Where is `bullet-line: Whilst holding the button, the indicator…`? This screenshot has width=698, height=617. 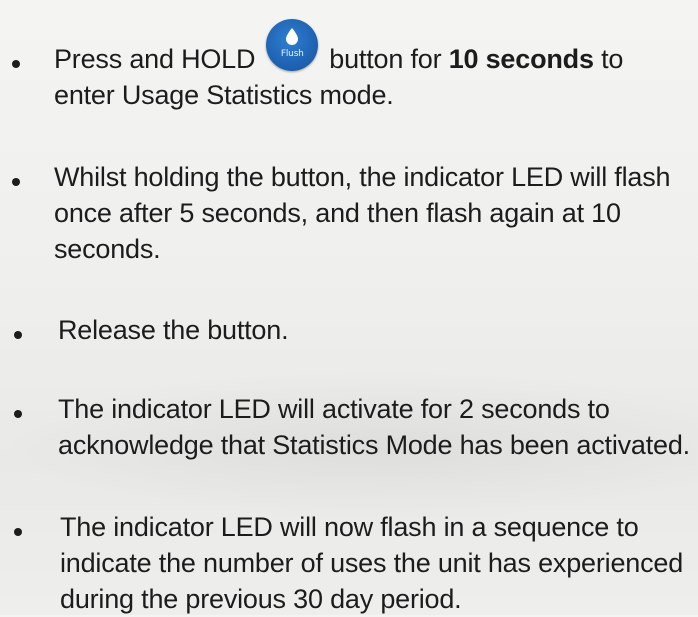
bullet-line: Whilst holding the button, the indicator… is located at coordinates (362, 177).